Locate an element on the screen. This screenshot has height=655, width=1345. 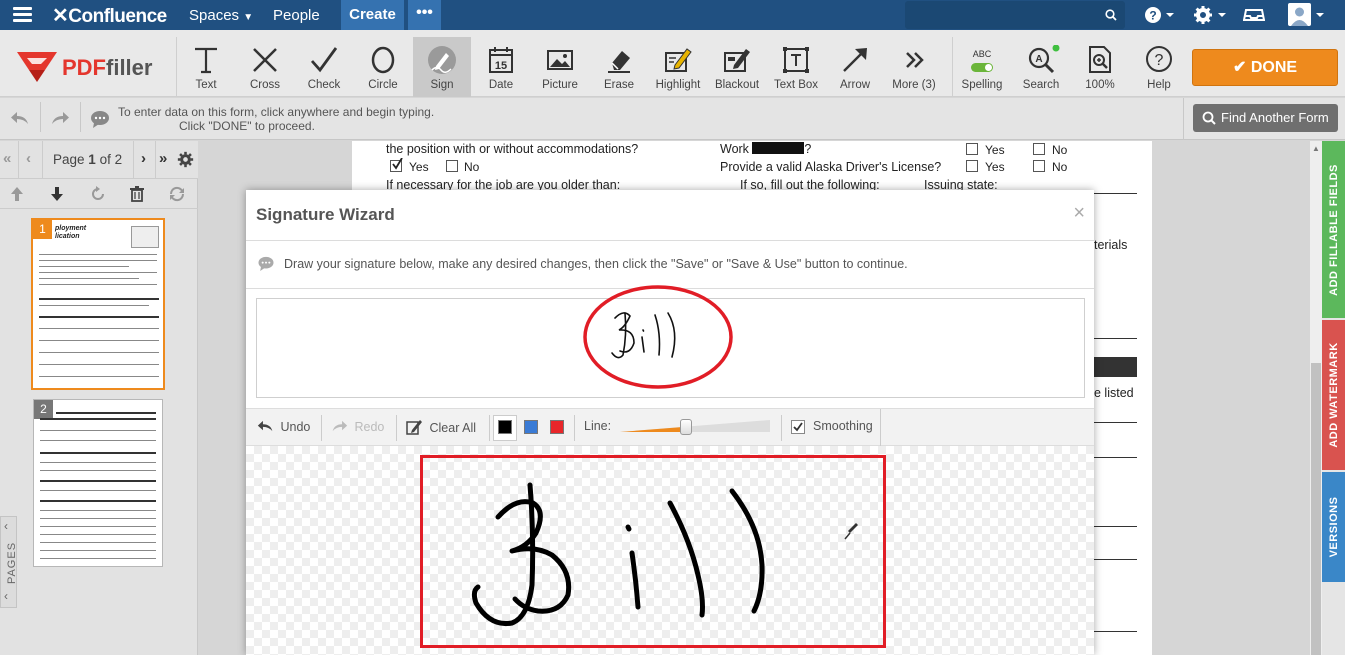
tool-picture-label: Picture is located at coordinates (560, 85).